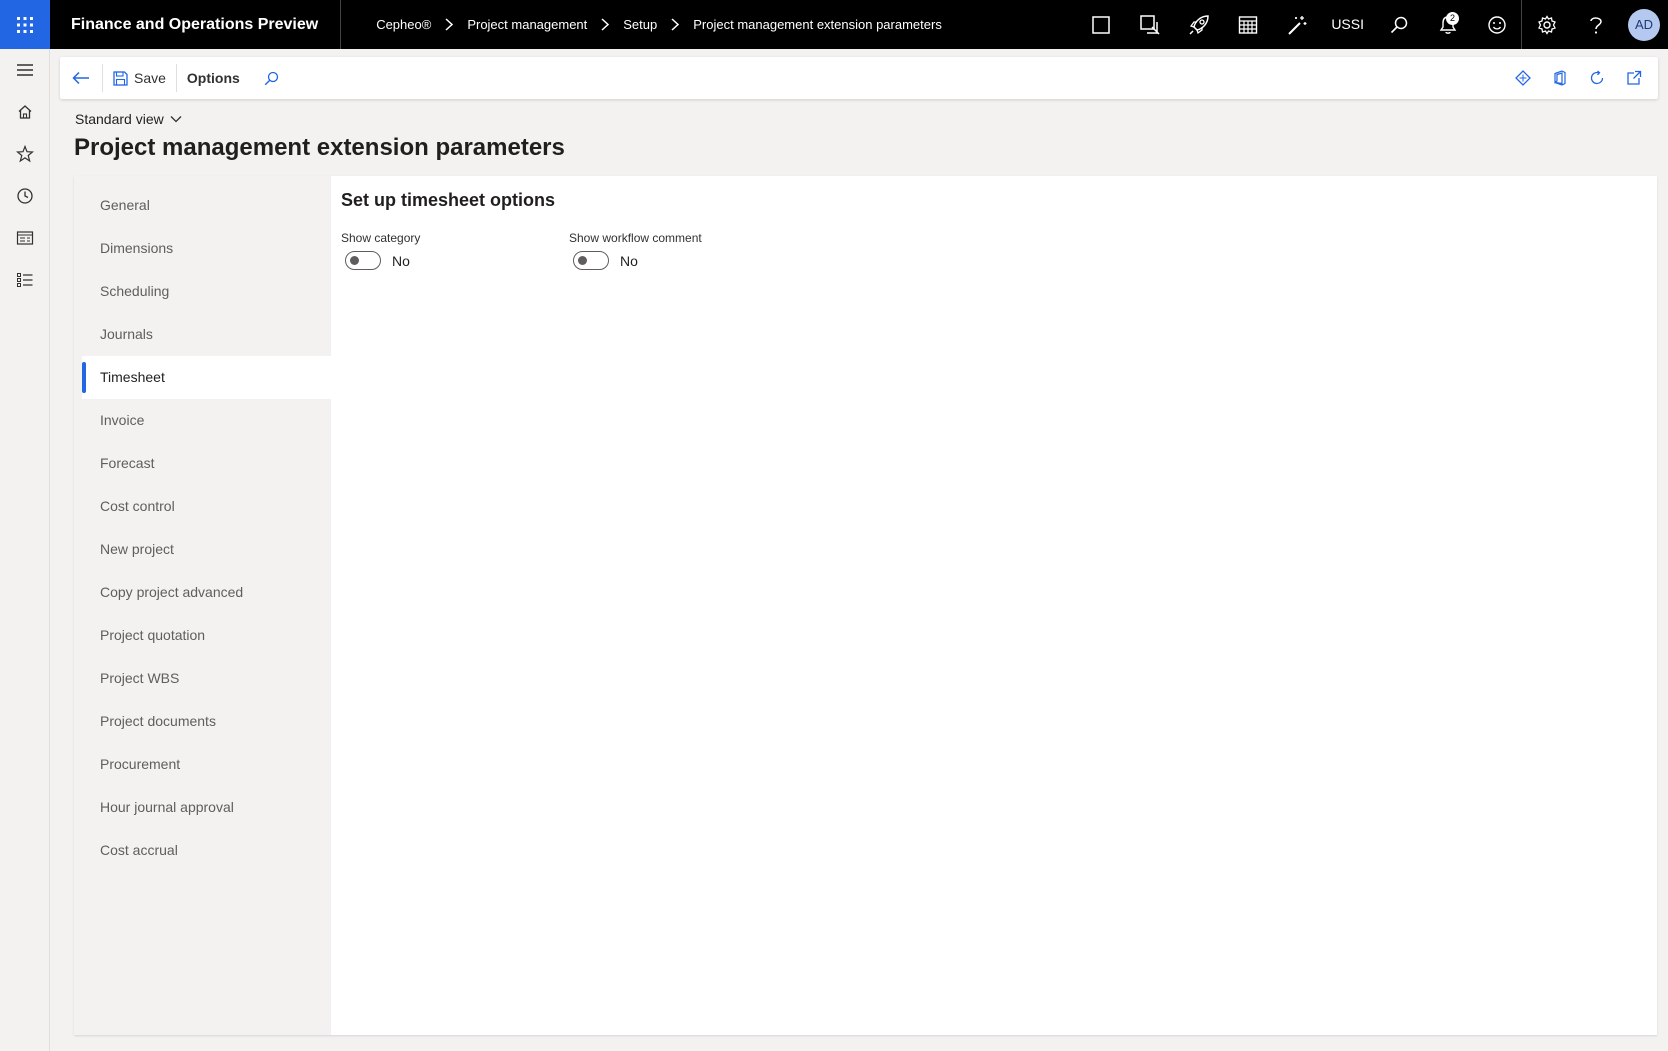  What do you see at coordinates (196, 24) in the screenshot?
I see `app-title: Finance and Operations Preview` at bounding box center [196, 24].